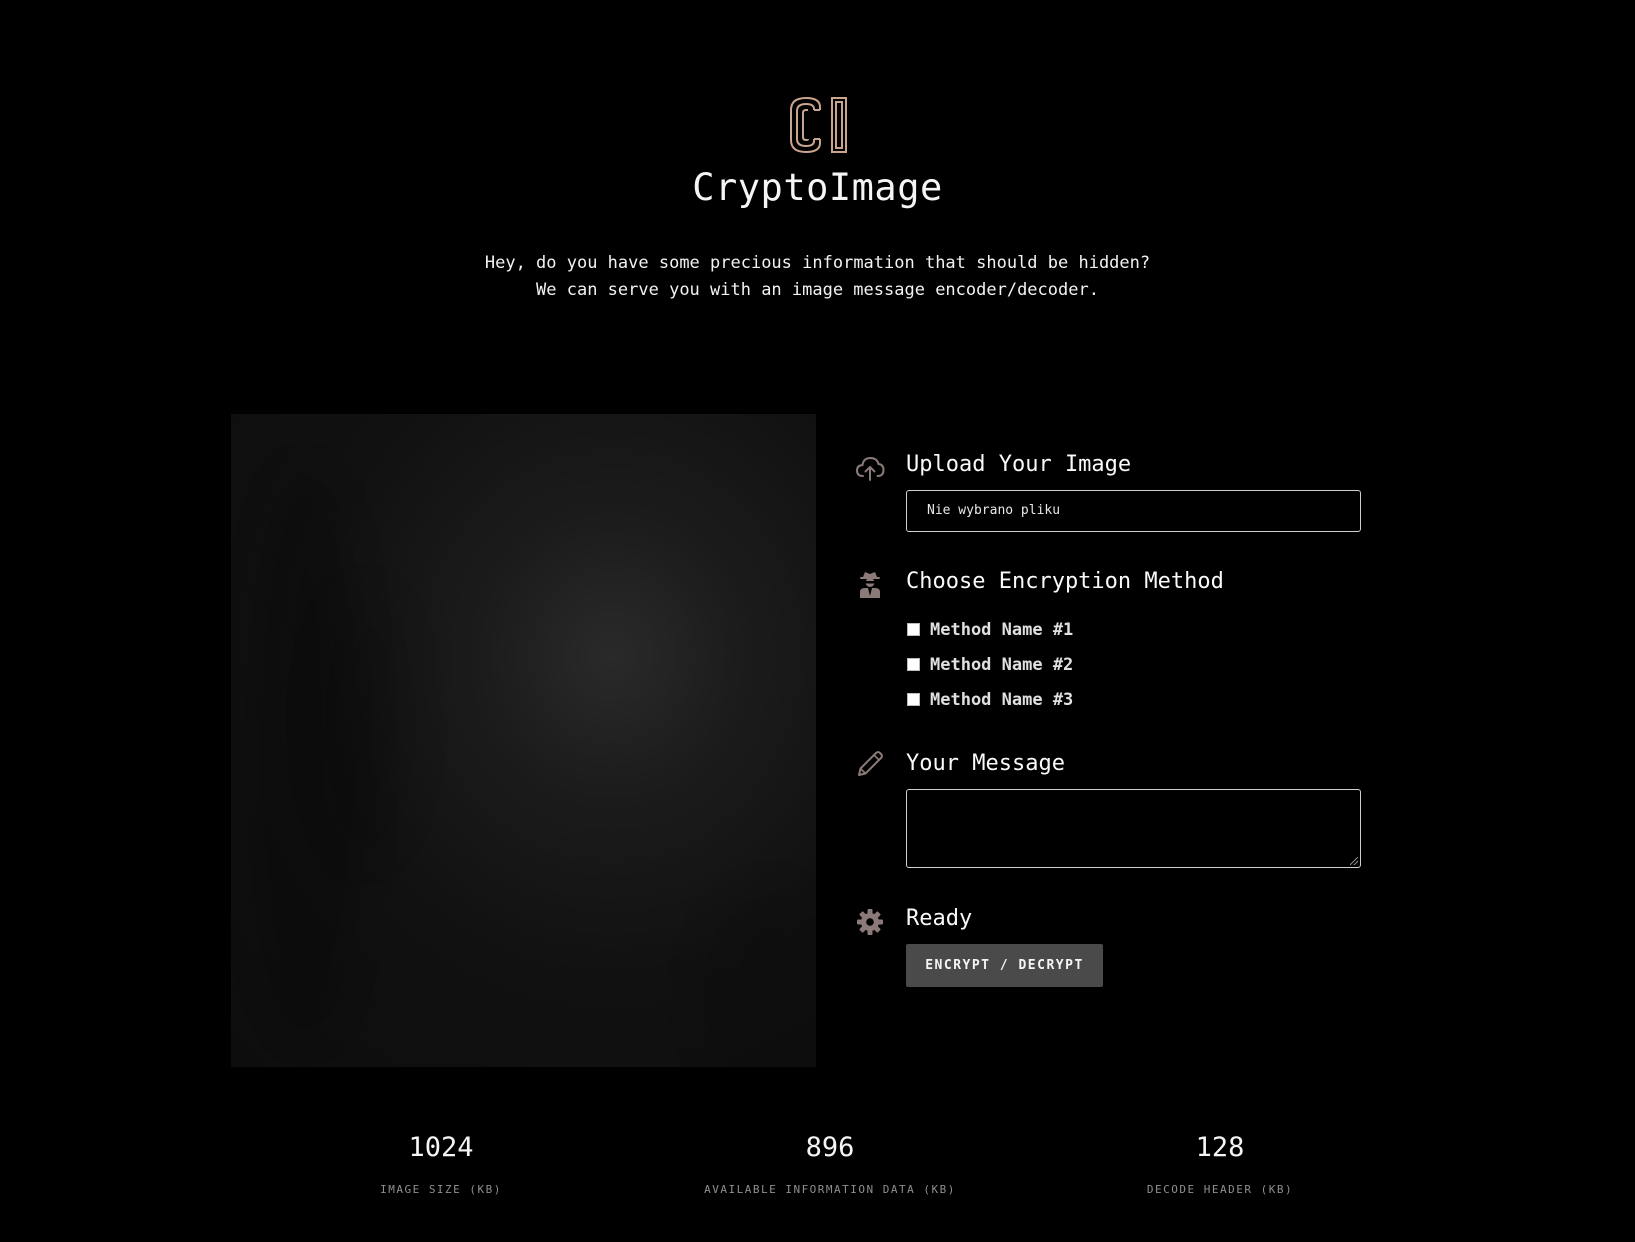  Describe the element at coordinates (441, 1189) in the screenshot. I see `stat-label: IMAGE SIZE (KB)` at that location.